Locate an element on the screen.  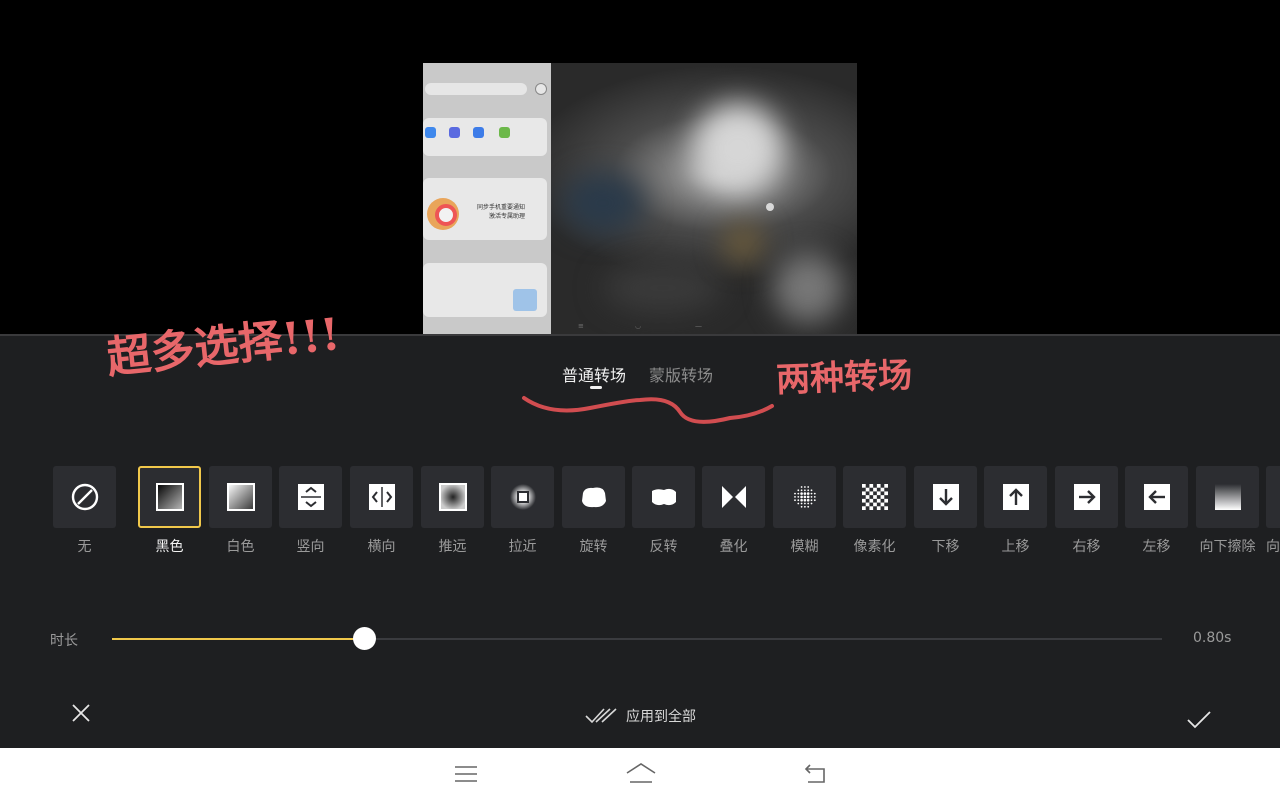
transition-label: 模糊 is located at coordinates (804, 547).